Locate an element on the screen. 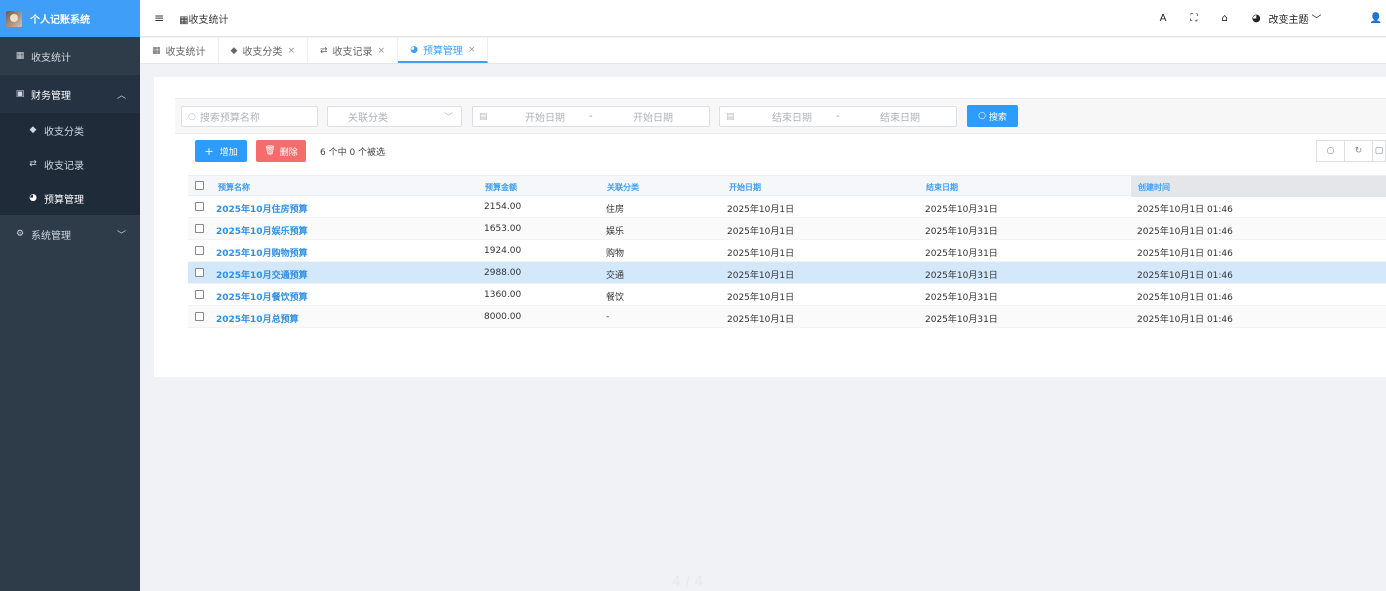 This screenshot has width=1386, height=591. theme-switcher: ◕ 改变主题 ﹀ is located at coordinates (1287, 18).